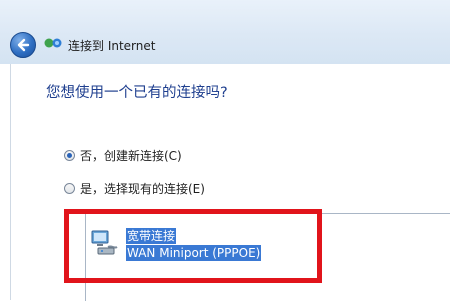  What do you see at coordinates (69, 155) in the screenshot?
I see `radio-create-new` at bounding box center [69, 155].